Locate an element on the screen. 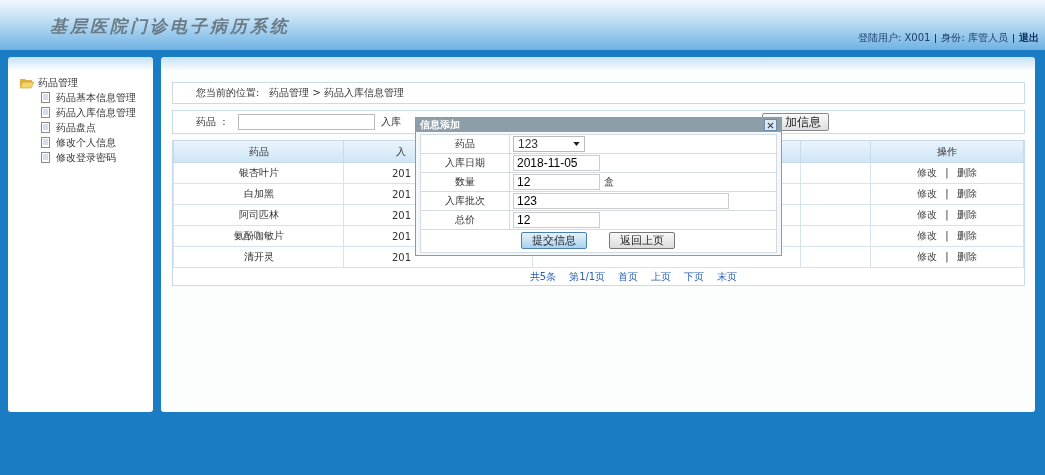 The width and height of the screenshot is (1045, 475). breadcrumb-prefix: 您当前的位置: is located at coordinates (228, 93).